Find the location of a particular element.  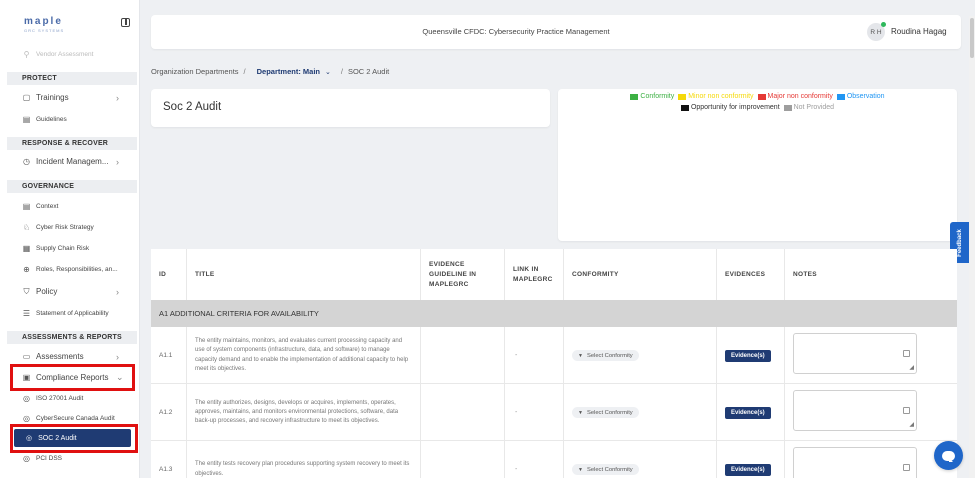

sidebar-item-pci-dss: ◎ PCI DSS is located at coordinates (42, 458).